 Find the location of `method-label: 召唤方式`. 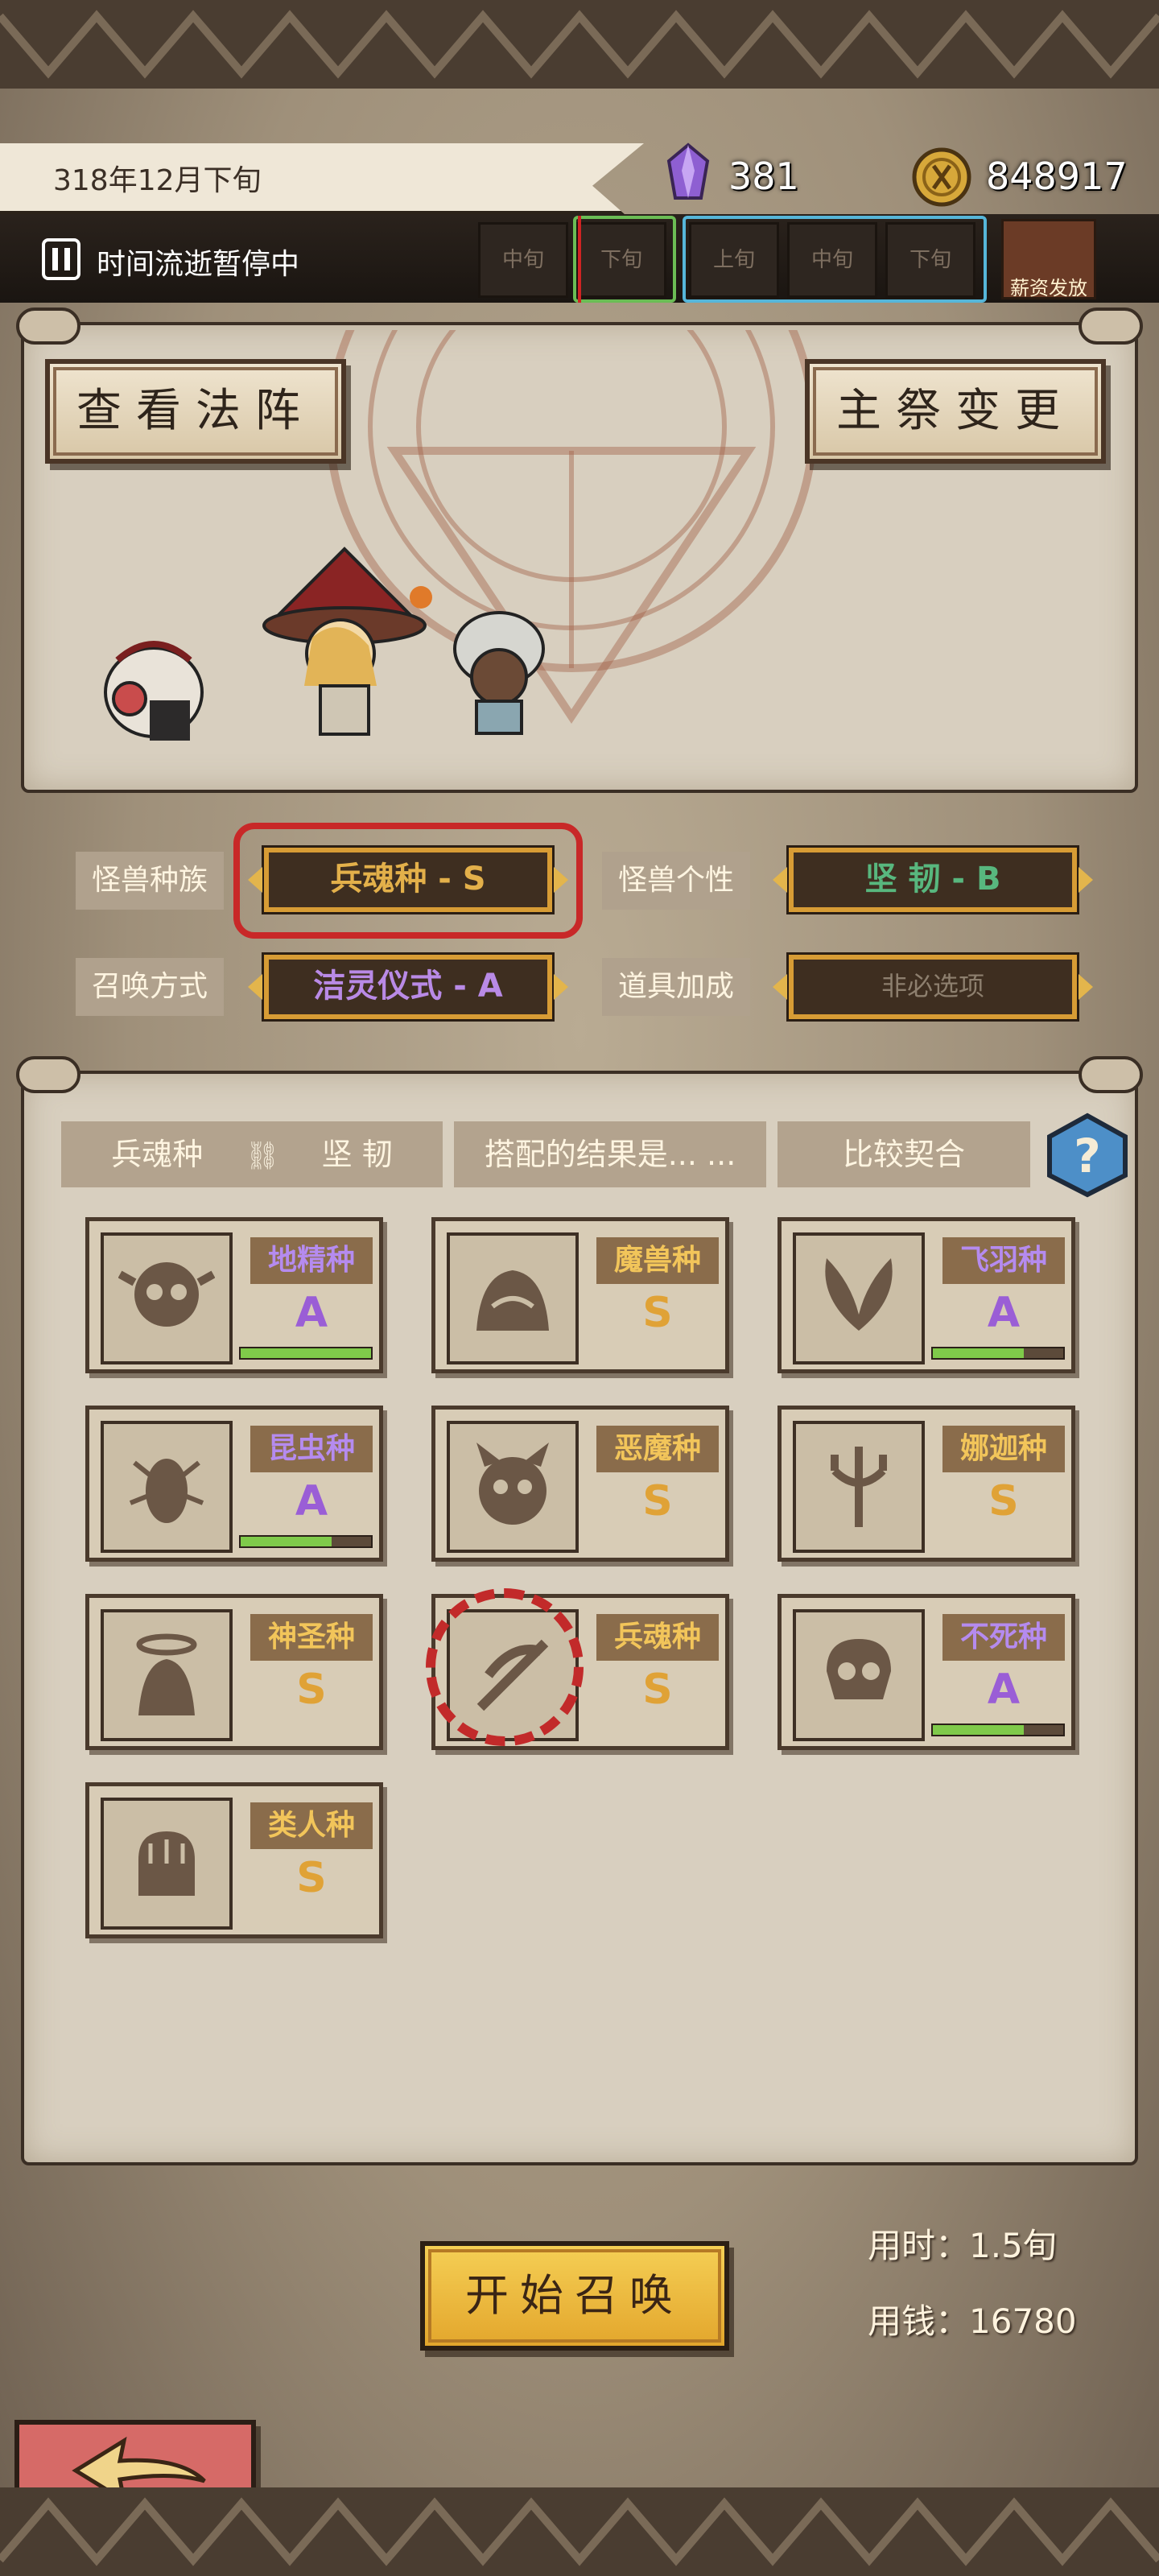

method-label: 召唤方式 is located at coordinates (150, 987).